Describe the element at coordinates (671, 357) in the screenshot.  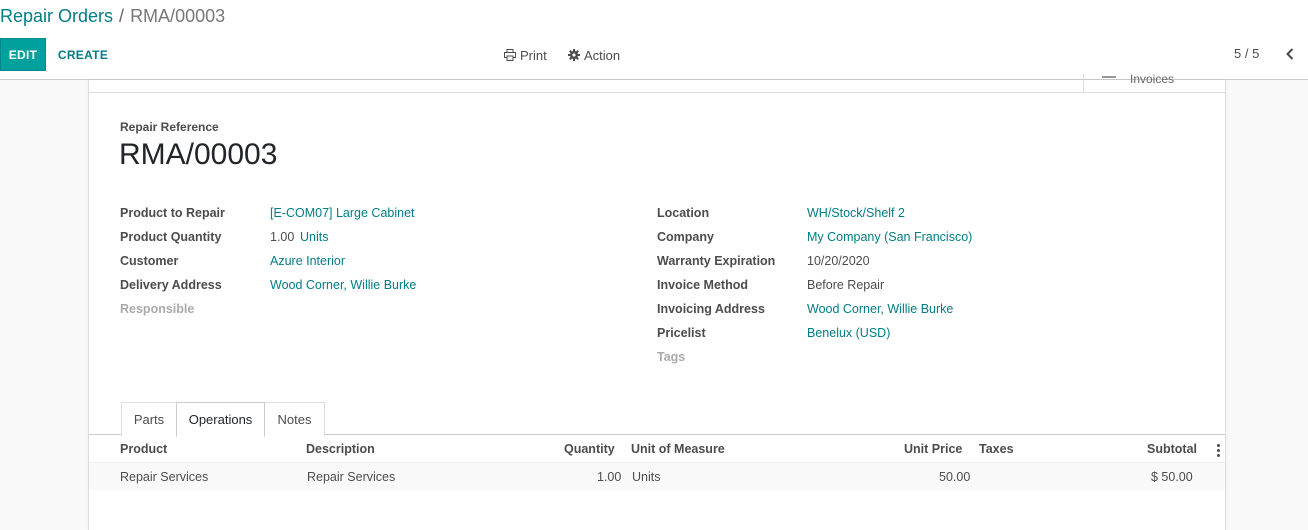
I see `tags-label: Tags` at that location.